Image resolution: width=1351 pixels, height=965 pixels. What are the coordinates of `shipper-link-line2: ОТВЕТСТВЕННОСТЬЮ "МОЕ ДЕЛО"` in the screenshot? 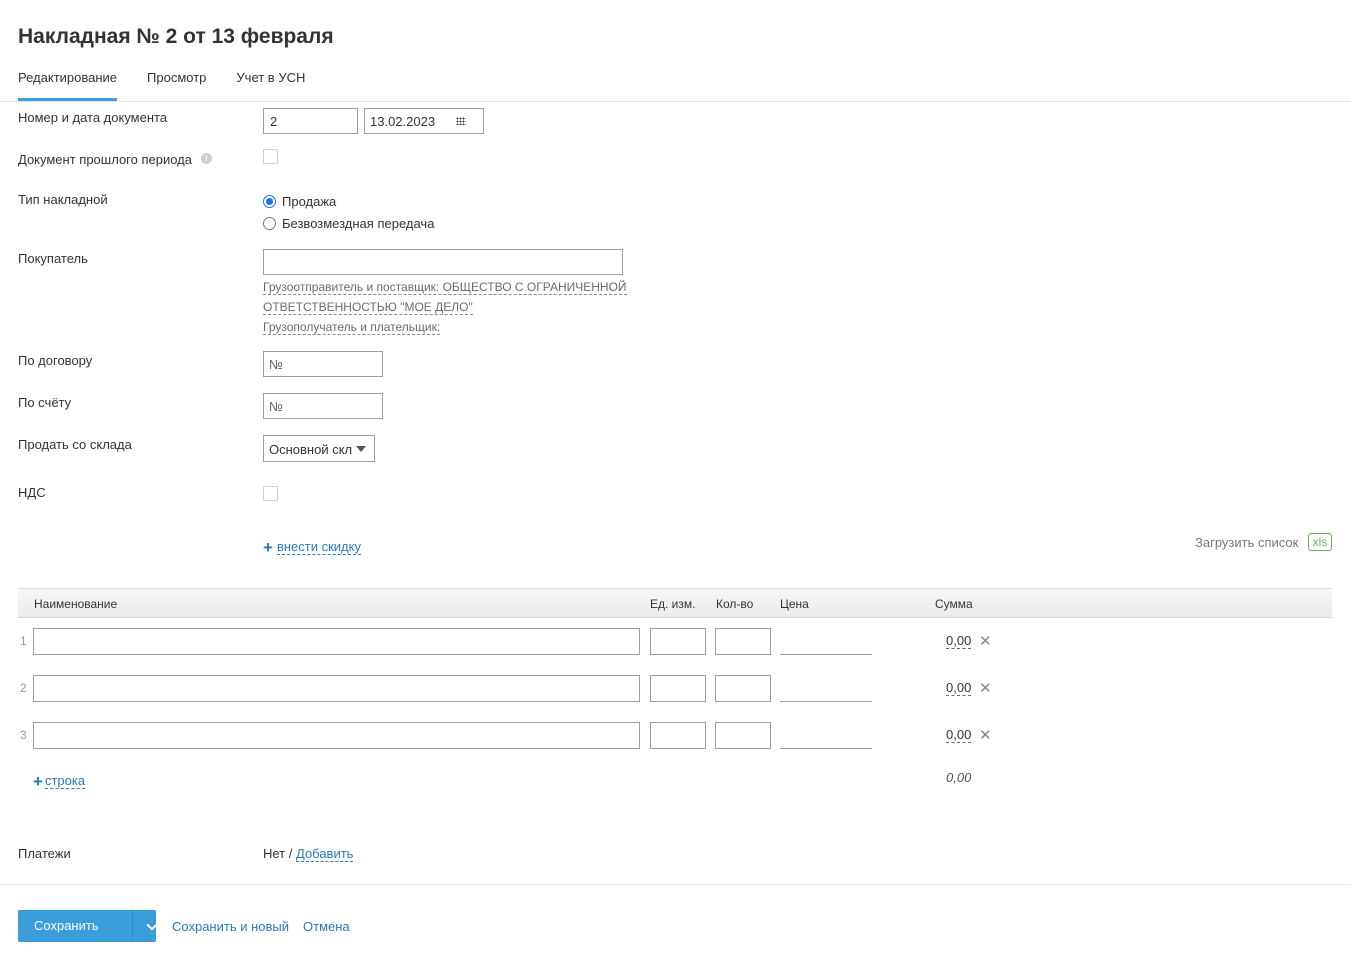 It's located at (368, 307).